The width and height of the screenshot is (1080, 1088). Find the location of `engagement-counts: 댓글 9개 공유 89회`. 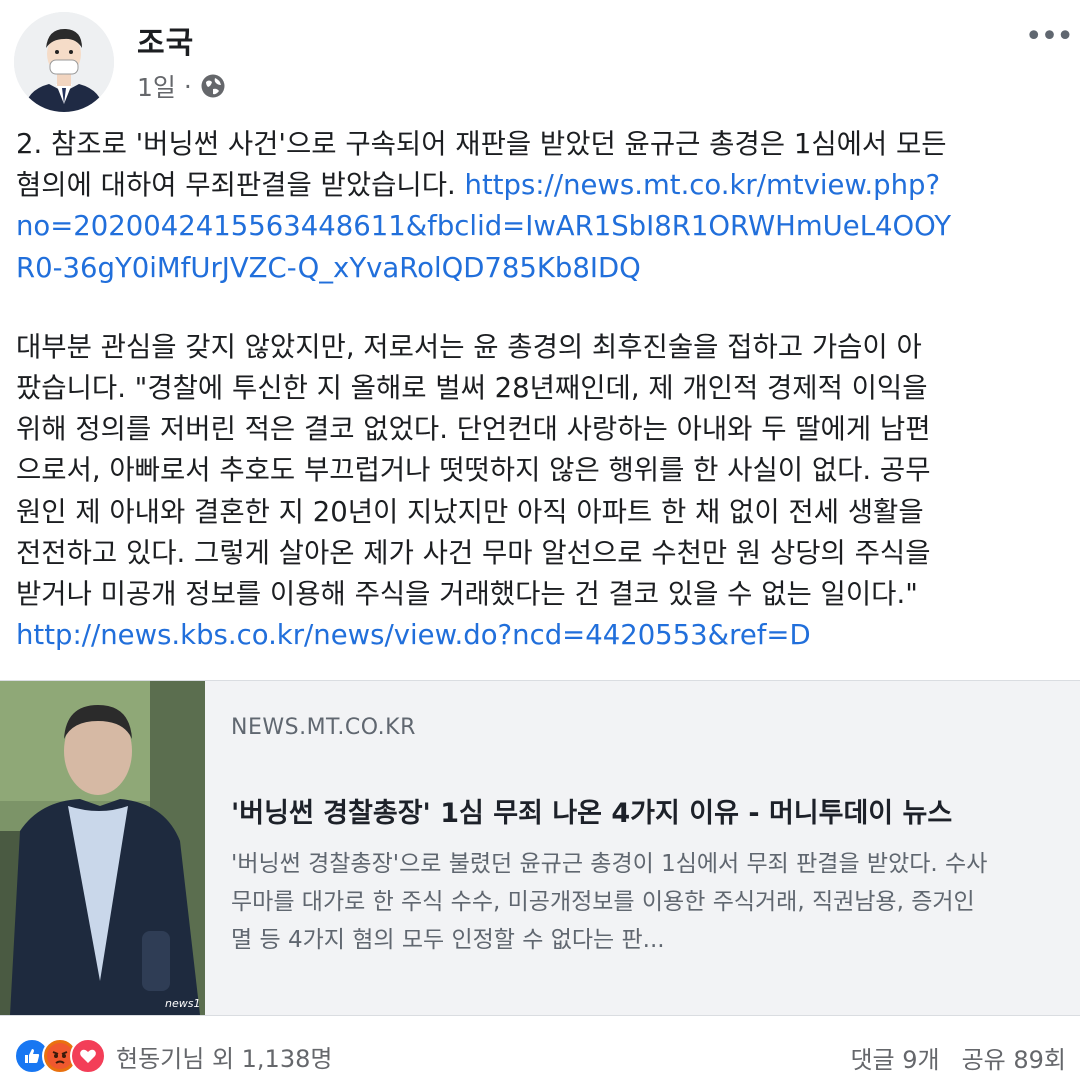

engagement-counts: 댓글 9개 공유 89회 is located at coordinates (958, 1057).